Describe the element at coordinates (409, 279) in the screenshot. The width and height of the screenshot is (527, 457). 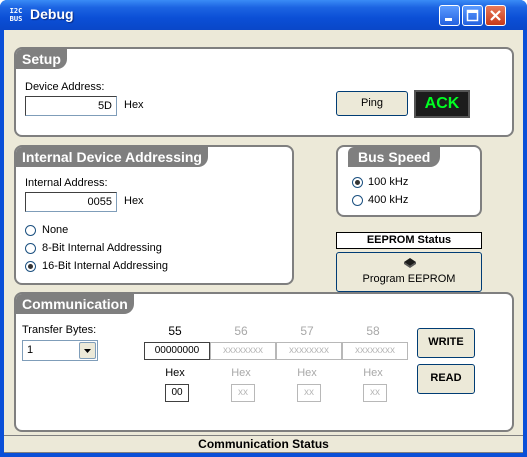
I see `program-eeprom-label: Program EEPROM` at that location.